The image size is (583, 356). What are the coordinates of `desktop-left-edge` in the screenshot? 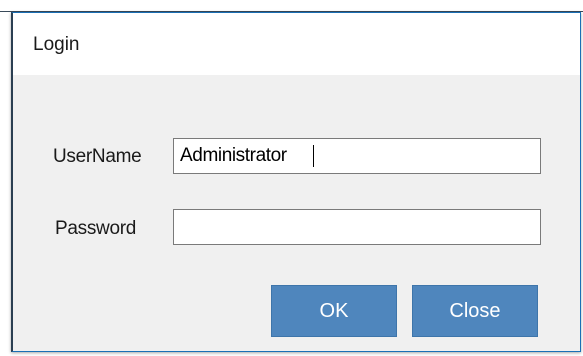 It's located at (5, 184).